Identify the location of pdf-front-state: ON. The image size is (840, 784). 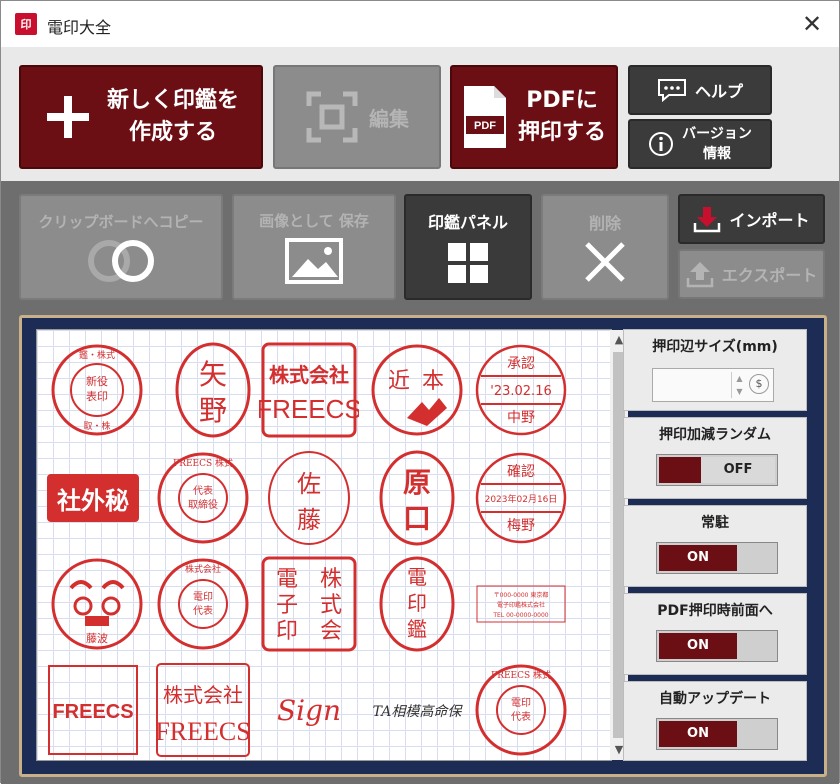
(698, 646).